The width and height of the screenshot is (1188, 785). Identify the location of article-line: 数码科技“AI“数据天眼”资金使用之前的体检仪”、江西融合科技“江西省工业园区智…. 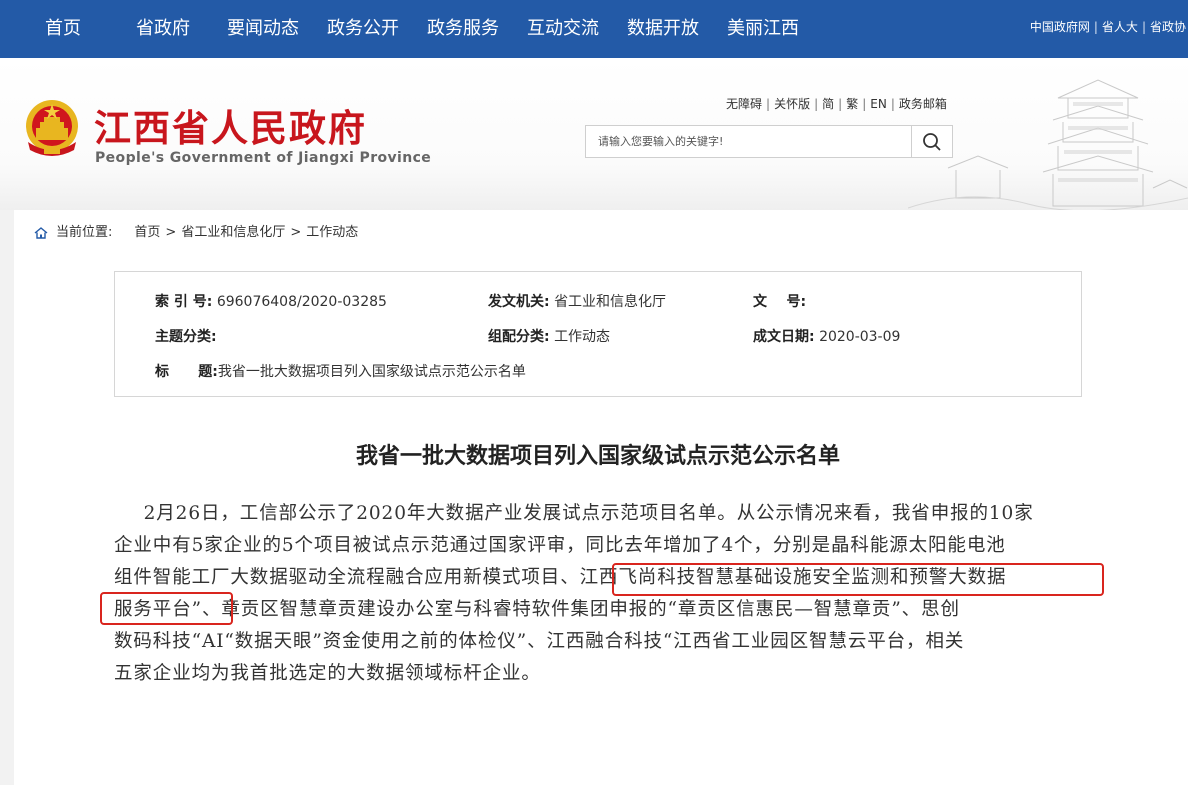
(539, 641).